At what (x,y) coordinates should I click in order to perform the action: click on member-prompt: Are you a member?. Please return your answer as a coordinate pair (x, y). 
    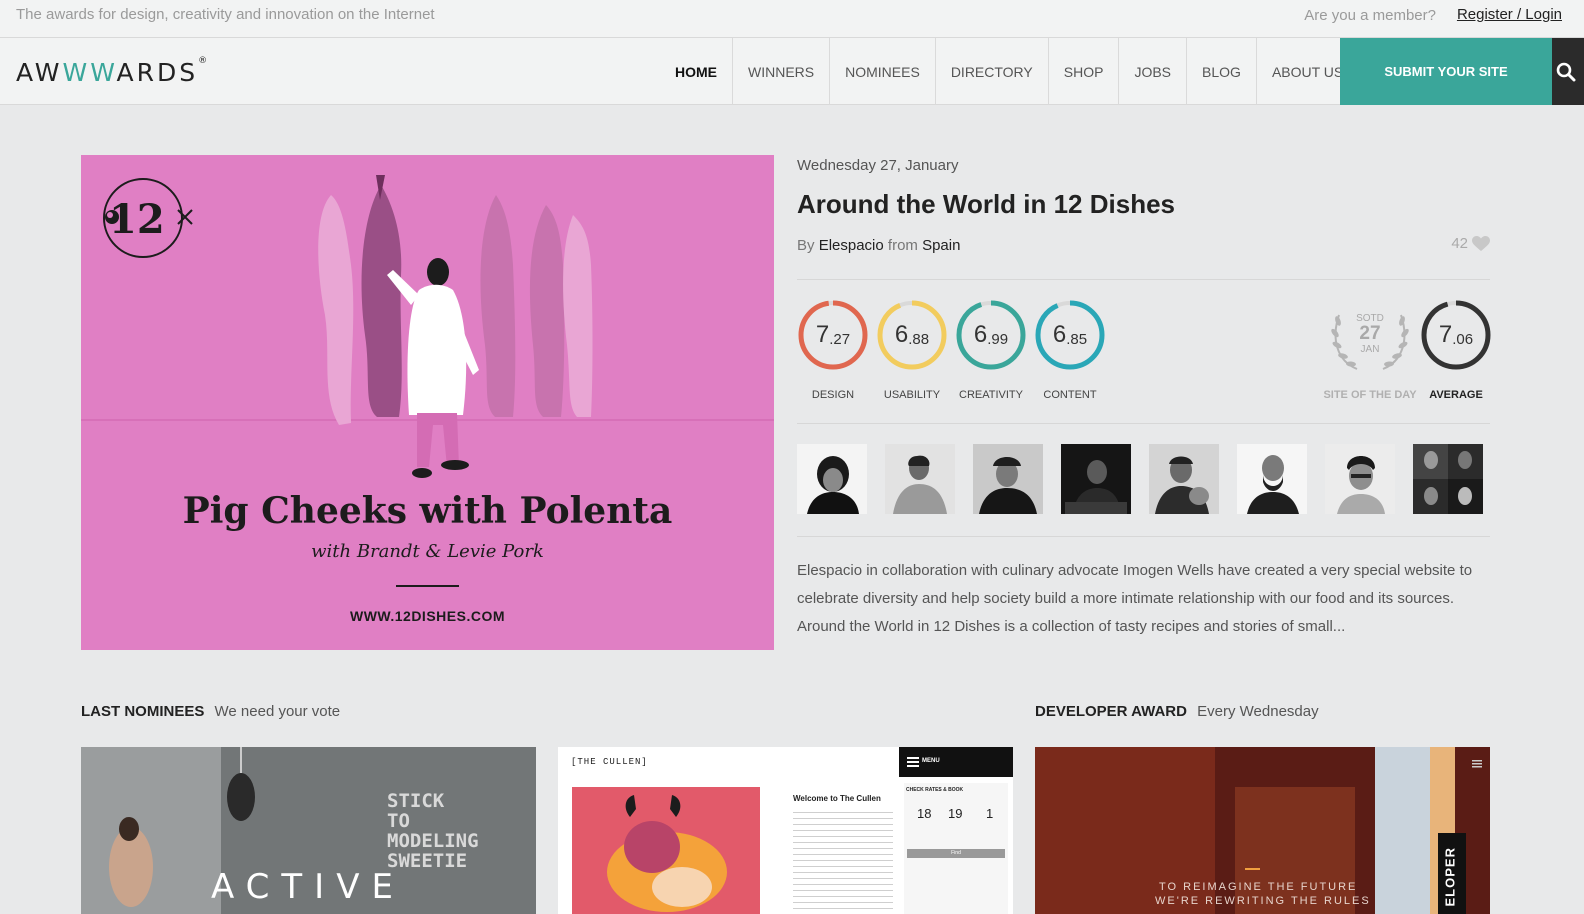
    Looking at the image, I should click on (1370, 15).